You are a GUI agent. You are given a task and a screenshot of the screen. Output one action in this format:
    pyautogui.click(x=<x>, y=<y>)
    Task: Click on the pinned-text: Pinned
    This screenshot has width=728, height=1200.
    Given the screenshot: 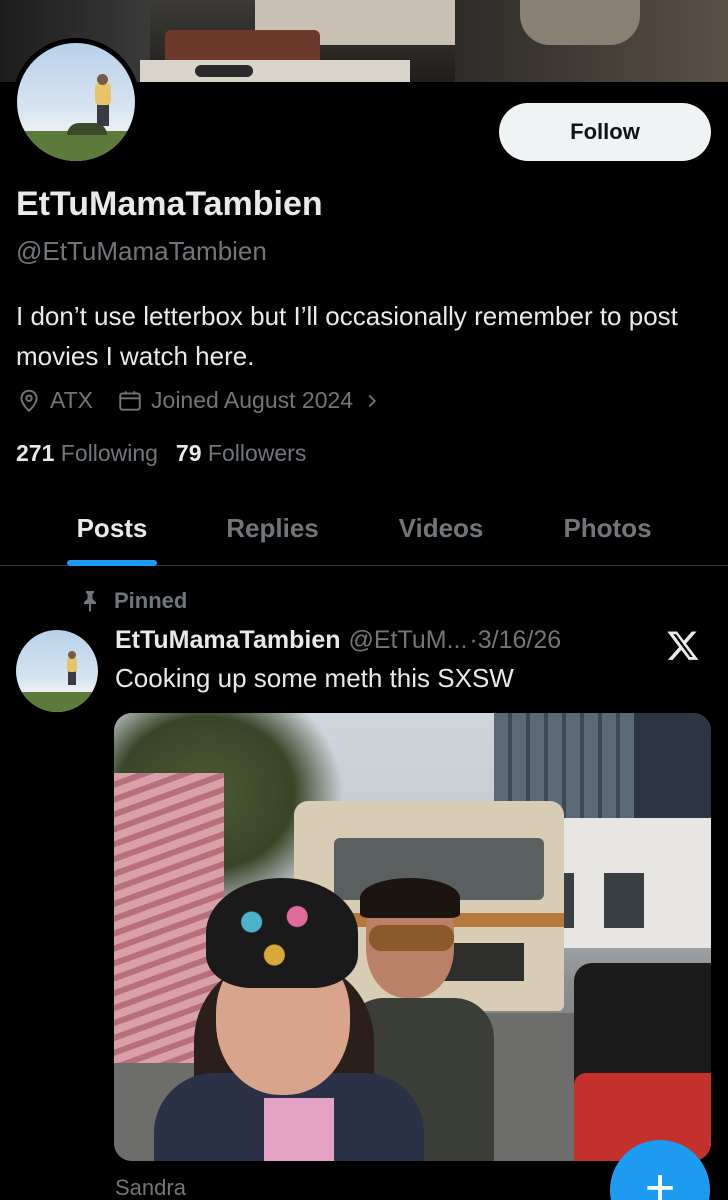 What is the action you would take?
    pyautogui.click(x=151, y=600)
    